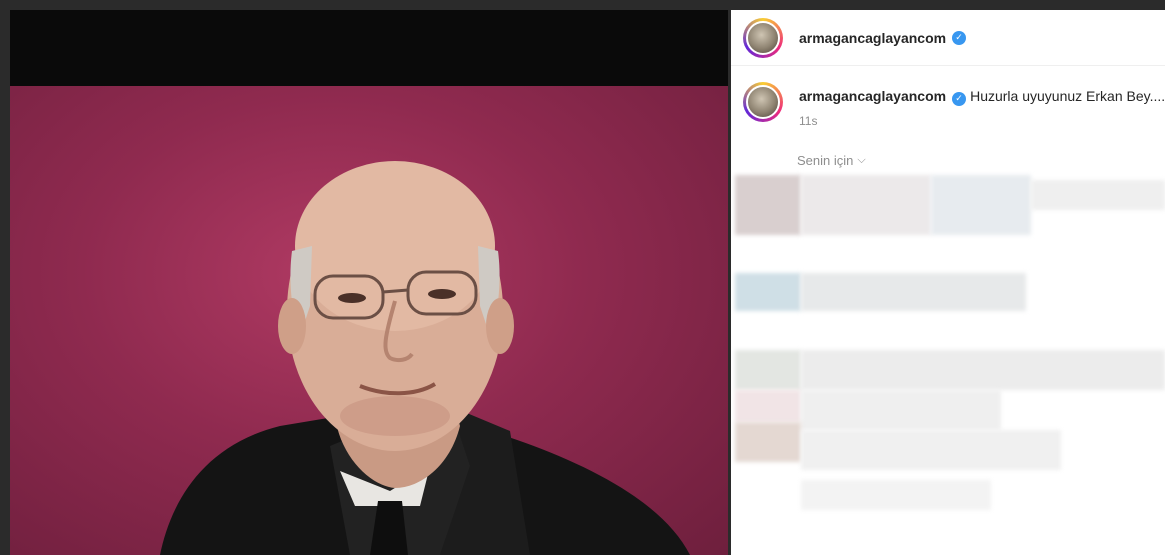 This screenshot has height=555, width=1165. Describe the element at coordinates (825, 160) in the screenshot. I see `for-you-label: Senin için` at that location.